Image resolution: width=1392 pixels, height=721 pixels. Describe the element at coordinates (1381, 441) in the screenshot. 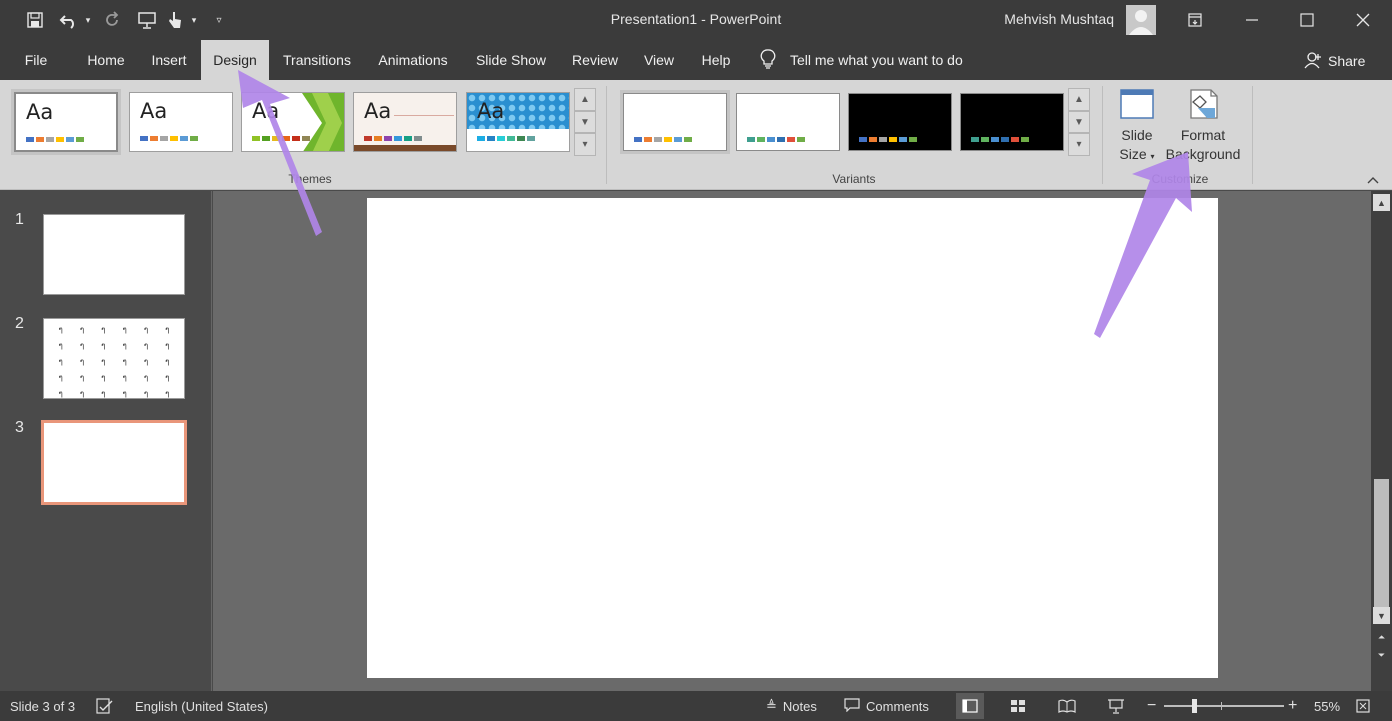

I see `vertical-scrollbar: ▲ ▼ ⏶ ⏷` at that location.